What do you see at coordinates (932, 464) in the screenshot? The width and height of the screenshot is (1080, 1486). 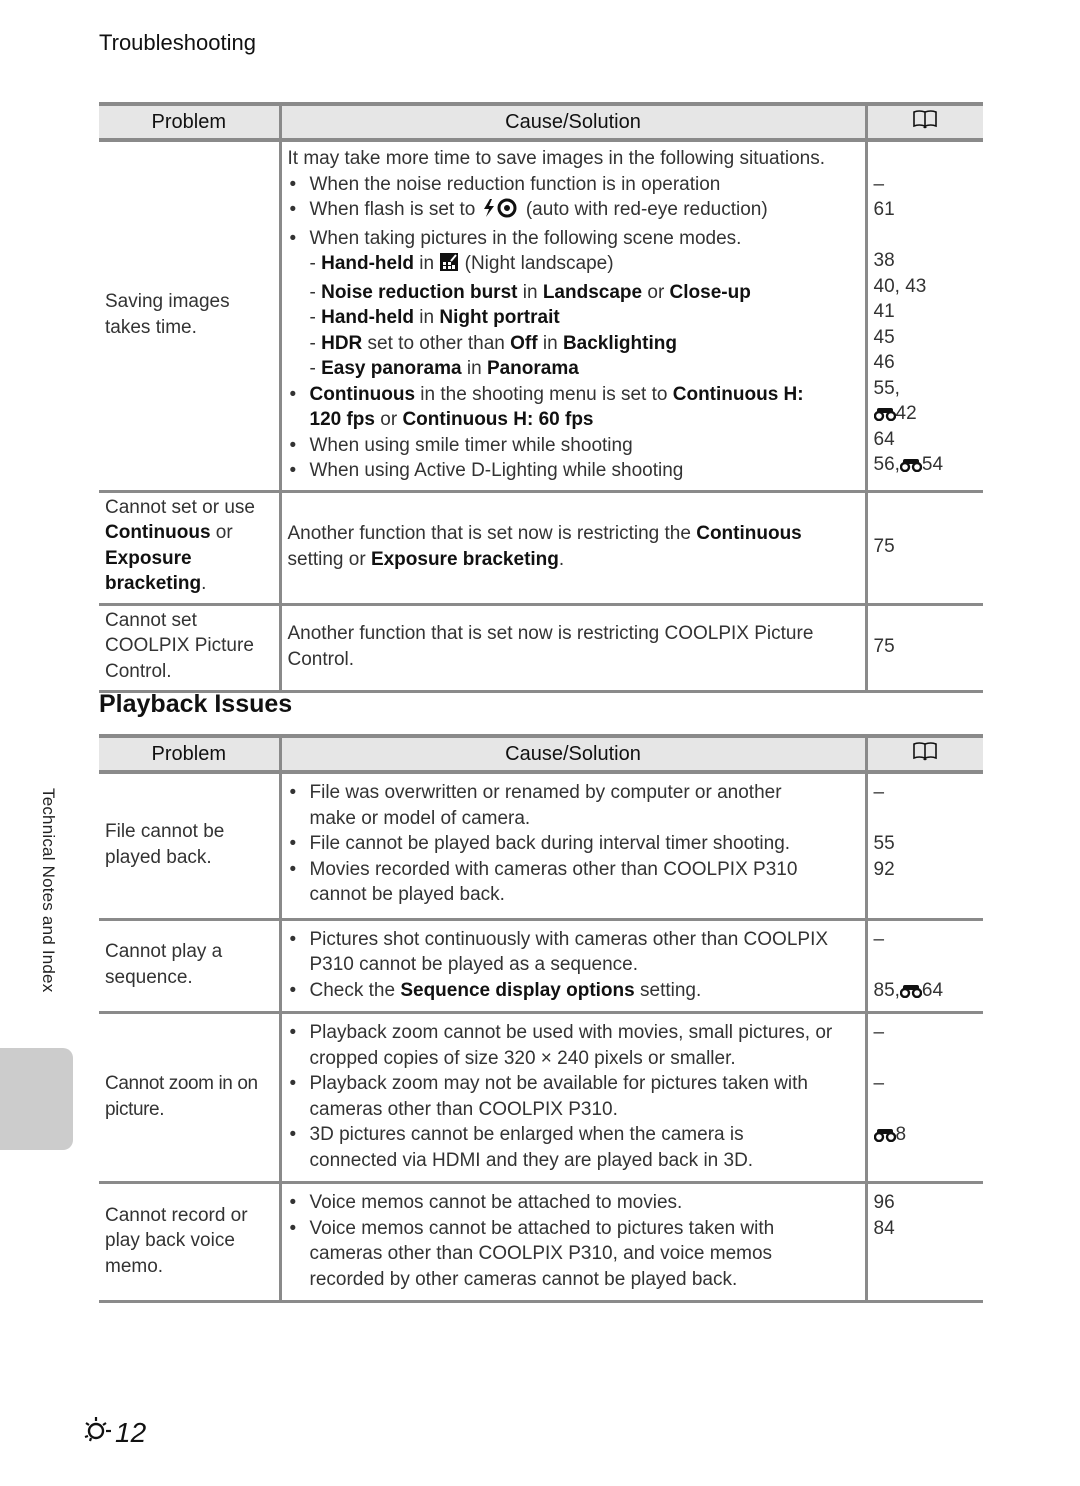 I see `ref-number: 54` at bounding box center [932, 464].